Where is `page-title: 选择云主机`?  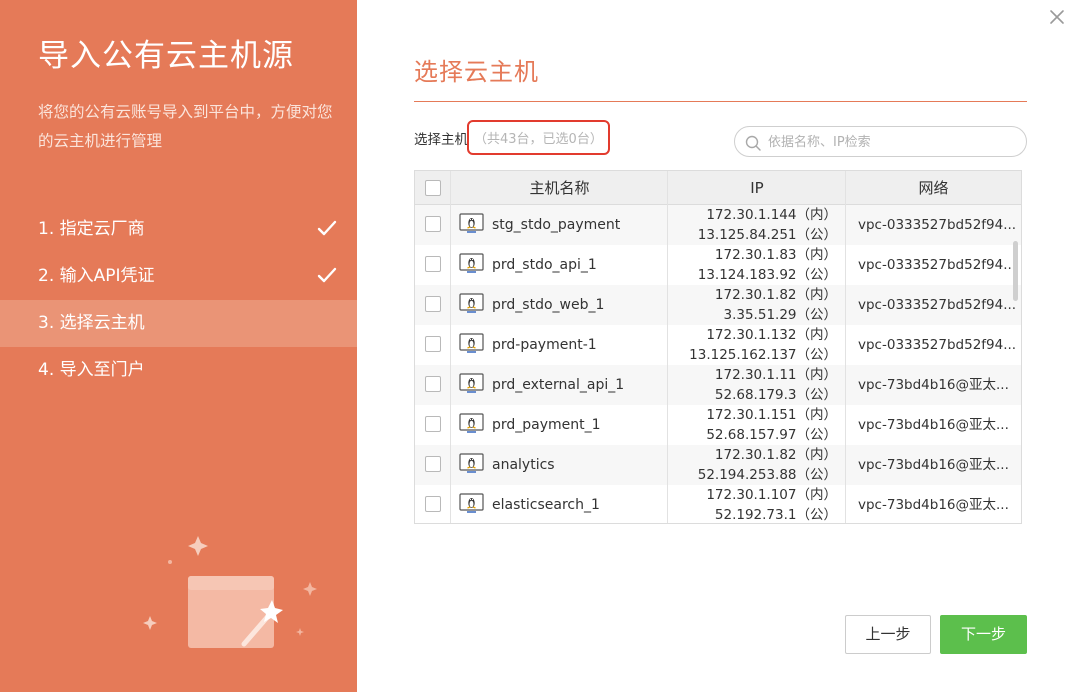
page-title: 选择云主机 is located at coordinates (476, 72).